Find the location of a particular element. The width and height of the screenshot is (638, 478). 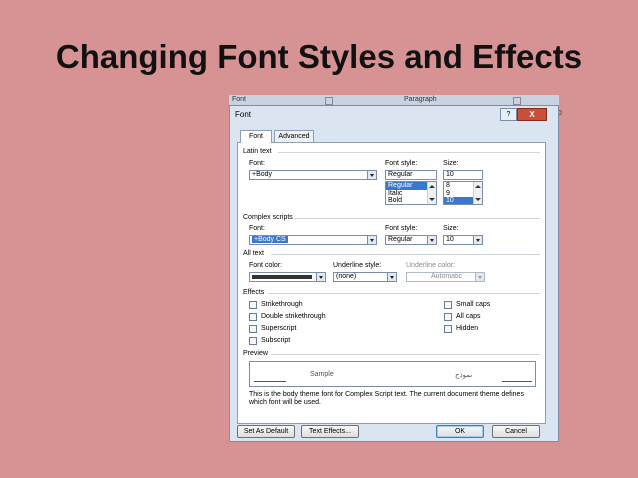

latin-style-input: Regular is located at coordinates (411, 175).